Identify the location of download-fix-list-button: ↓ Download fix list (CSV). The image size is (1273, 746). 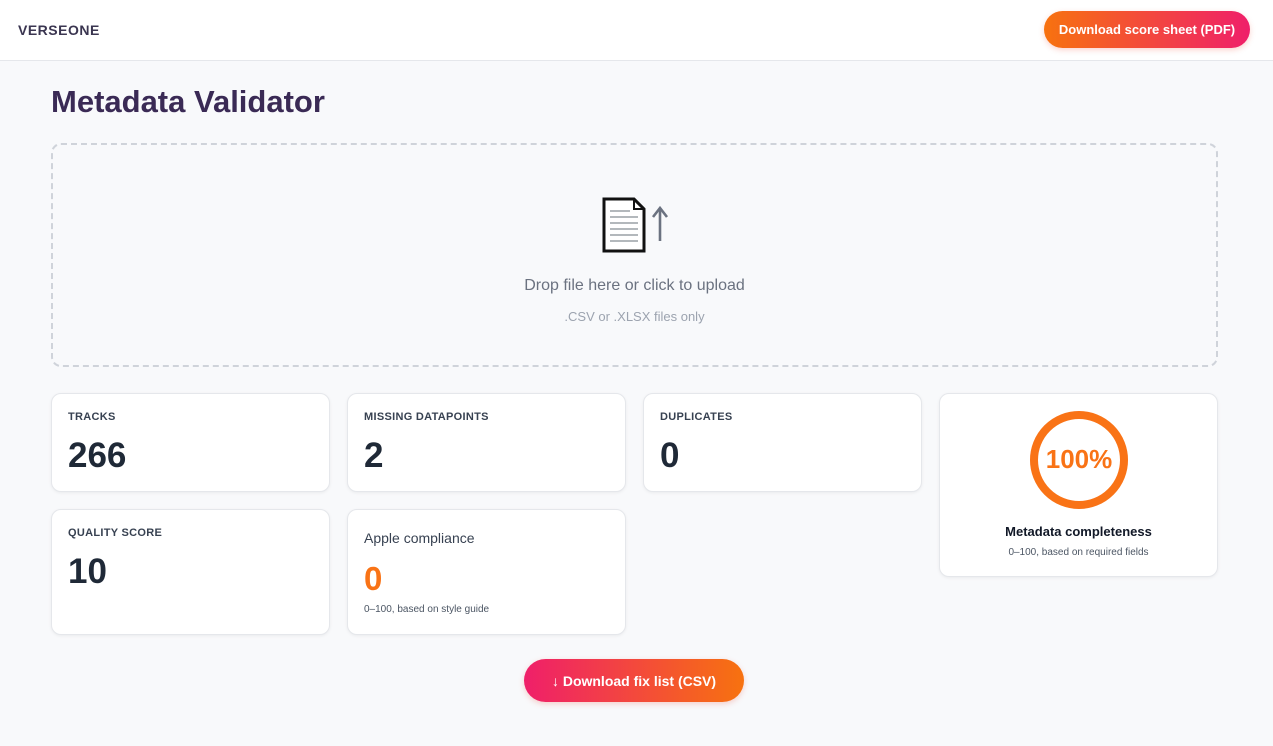
(634, 680).